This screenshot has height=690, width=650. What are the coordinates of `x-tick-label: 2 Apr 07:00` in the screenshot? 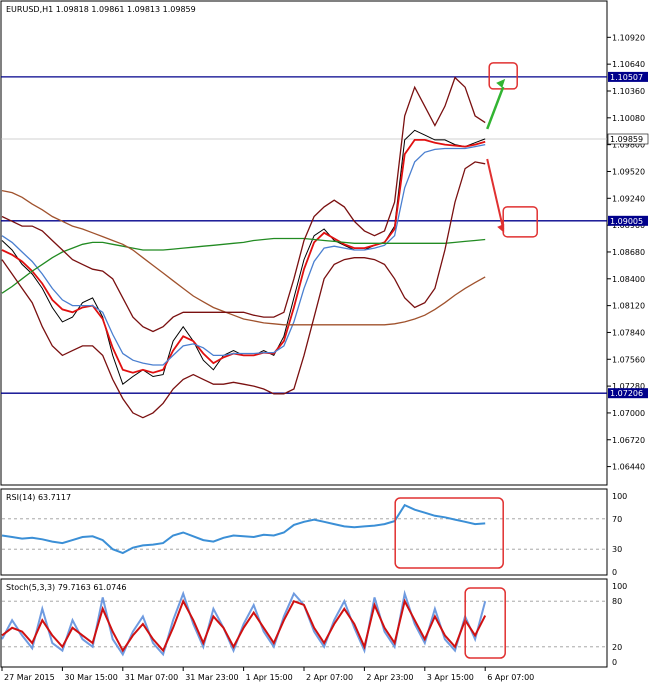 It's located at (329, 677).